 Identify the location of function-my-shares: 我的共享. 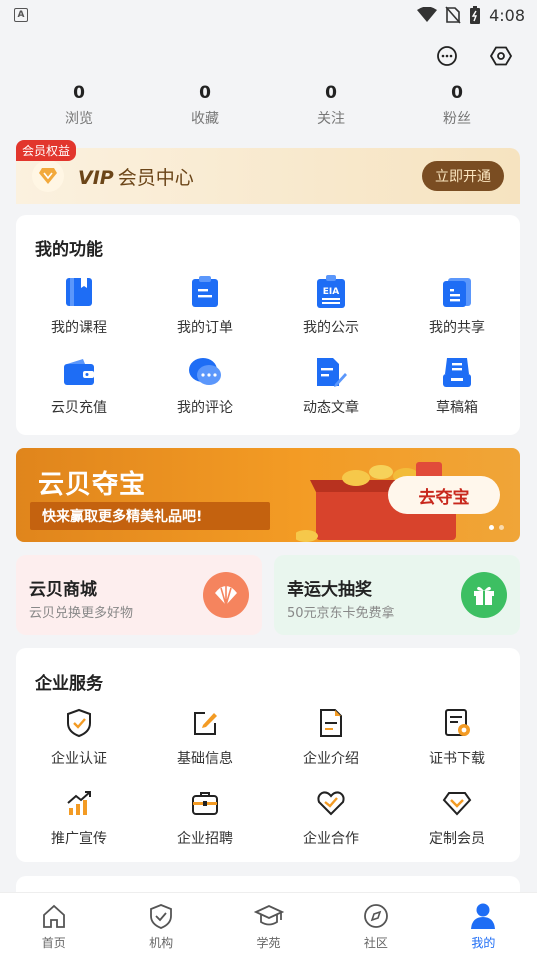
(457, 311).